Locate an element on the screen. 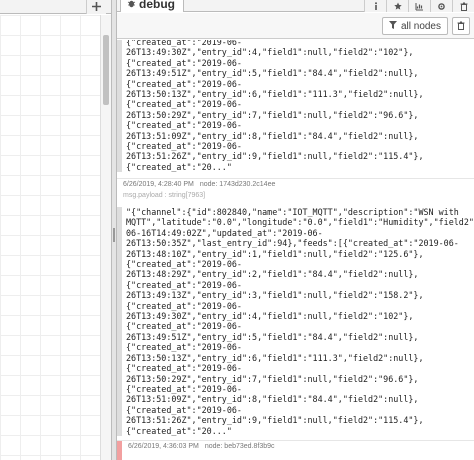 The image size is (474, 460). message-timestamp: 6/26/2019, 4:36:03 PM is located at coordinates (163, 446).